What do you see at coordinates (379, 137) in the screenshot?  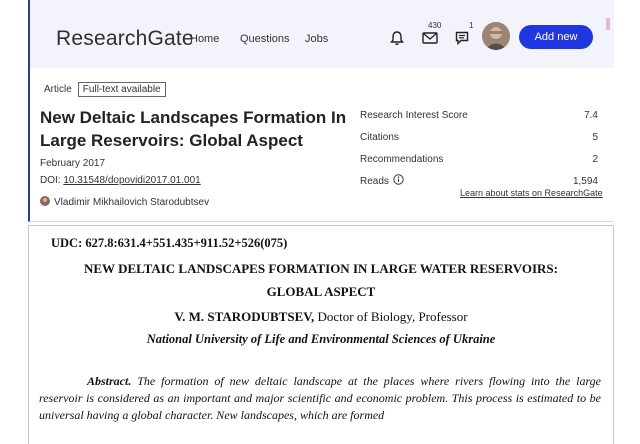 I see `stat-label: Citations` at bounding box center [379, 137].